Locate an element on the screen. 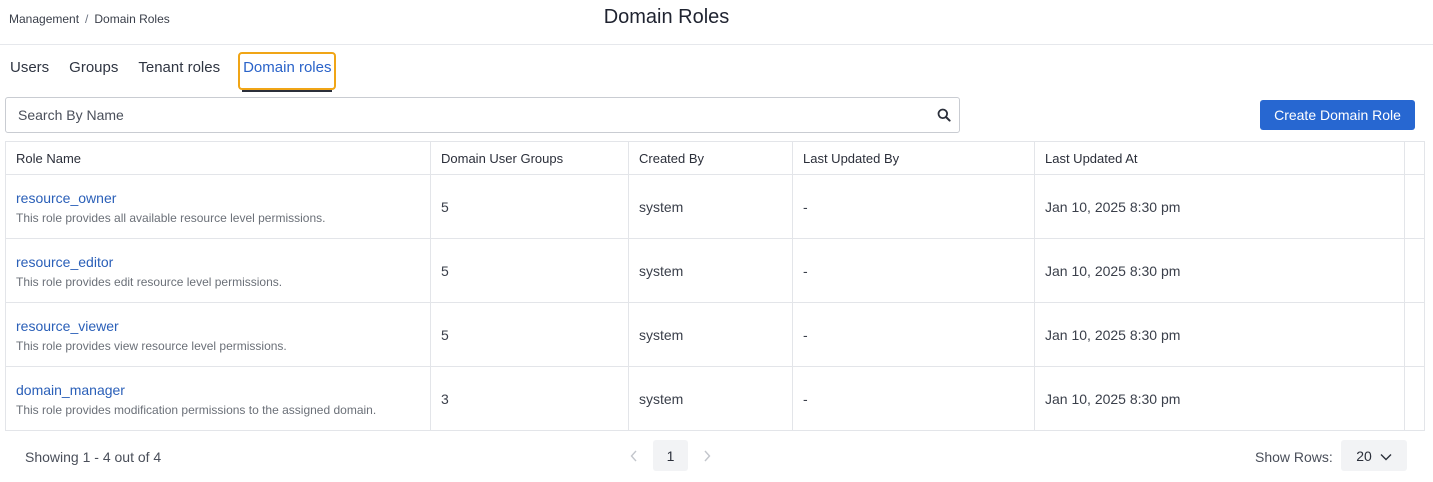  tab-domain-roles: Domain roles is located at coordinates (287, 72).